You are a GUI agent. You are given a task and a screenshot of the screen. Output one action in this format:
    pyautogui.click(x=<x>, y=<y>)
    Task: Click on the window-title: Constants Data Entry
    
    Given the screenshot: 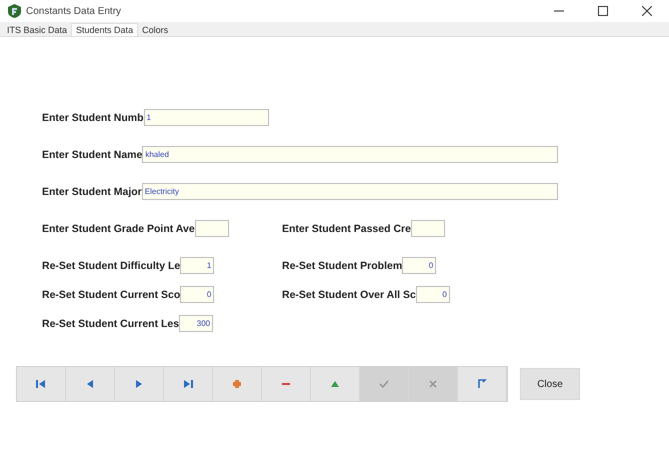 What is the action you would take?
    pyautogui.click(x=74, y=11)
    